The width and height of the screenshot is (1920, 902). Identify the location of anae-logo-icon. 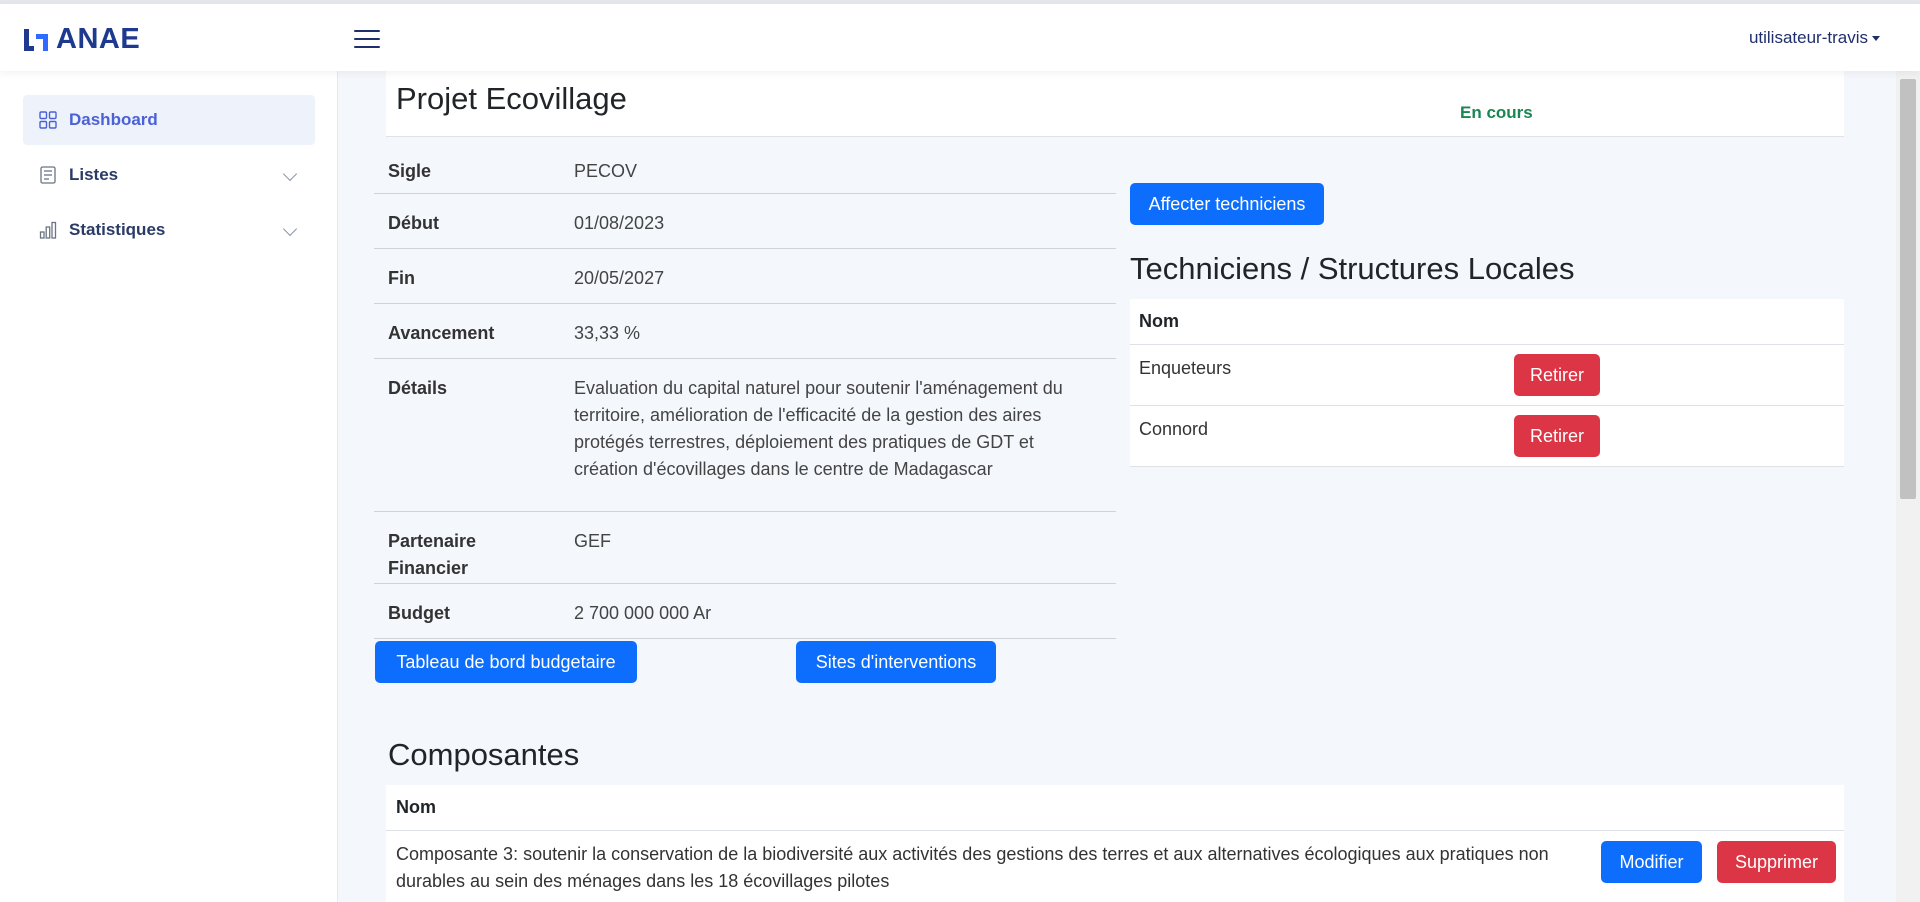
(36, 39).